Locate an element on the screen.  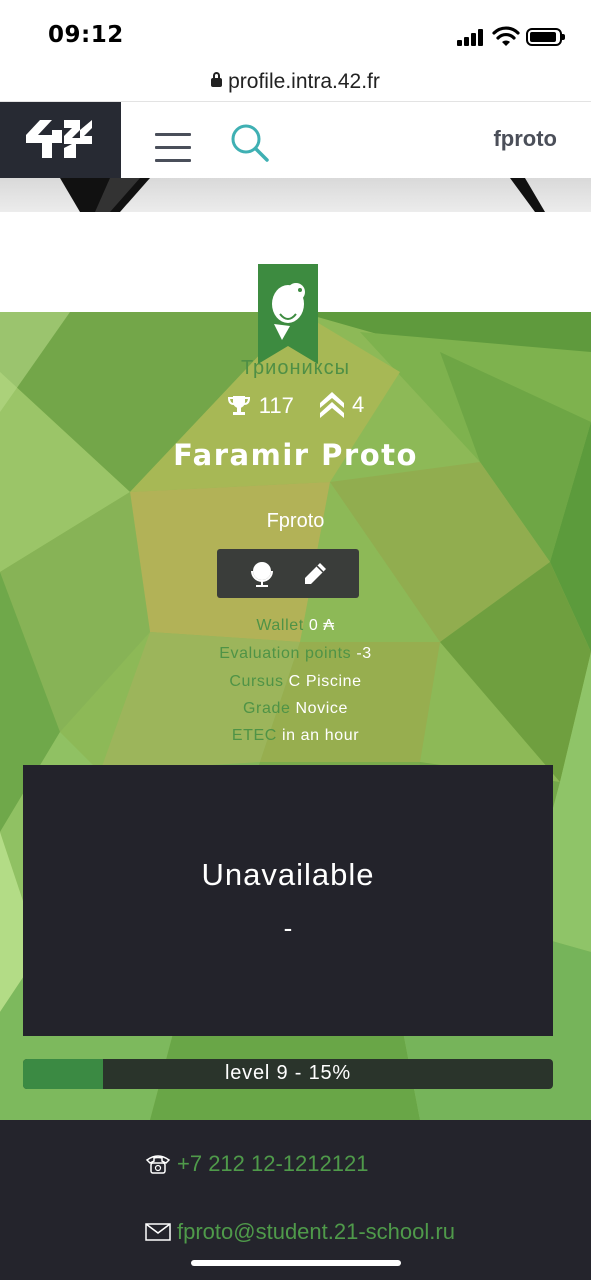
phone-icon is located at coordinates (158, 1164).